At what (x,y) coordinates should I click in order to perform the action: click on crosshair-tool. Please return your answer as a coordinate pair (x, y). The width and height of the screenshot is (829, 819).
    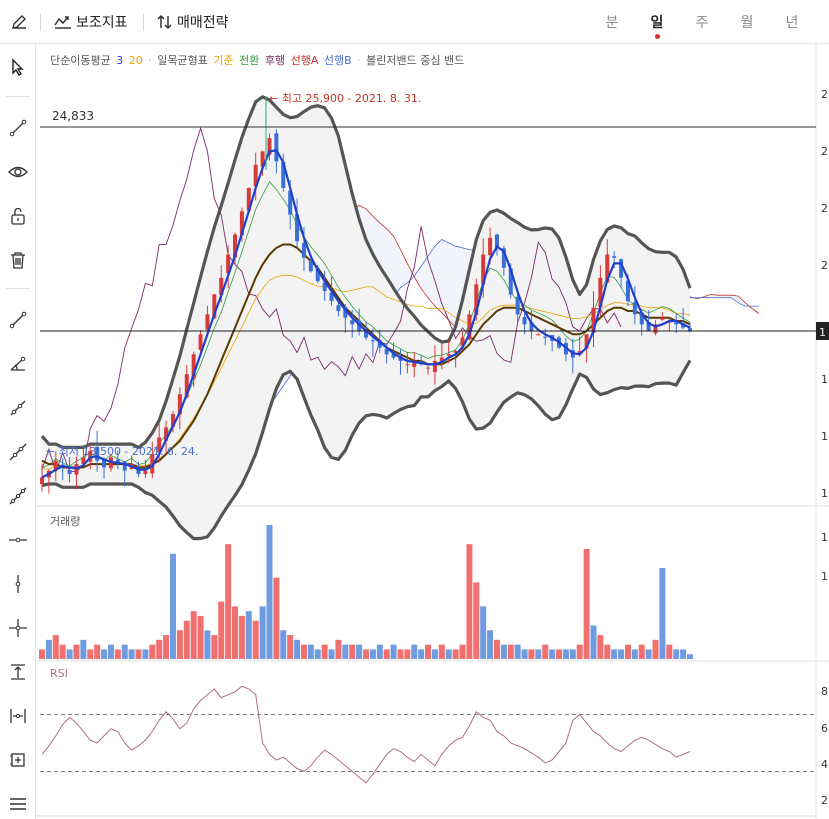
    Looking at the image, I should click on (18, 628).